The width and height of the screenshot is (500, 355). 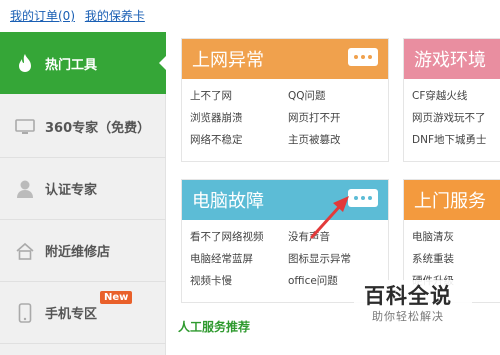 What do you see at coordinates (239, 117) in the screenshot?
I see `link-item: 浏览器崩溃` at bounding box center [239, 117].